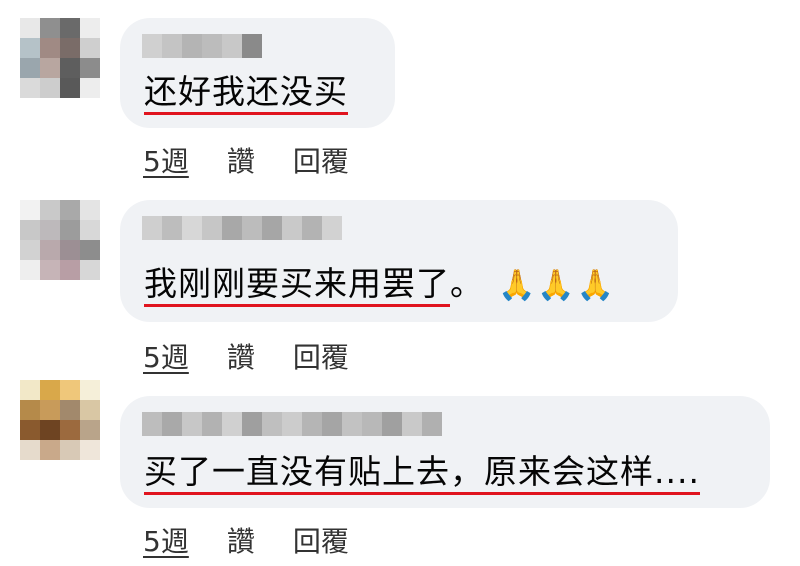 Image resolution: width=800 pixels, height=566 pixels. What do you see at coordinates (321, 540) in the screenshot?
I see `reply-button: 回覆` at bounding box center [321, 540].